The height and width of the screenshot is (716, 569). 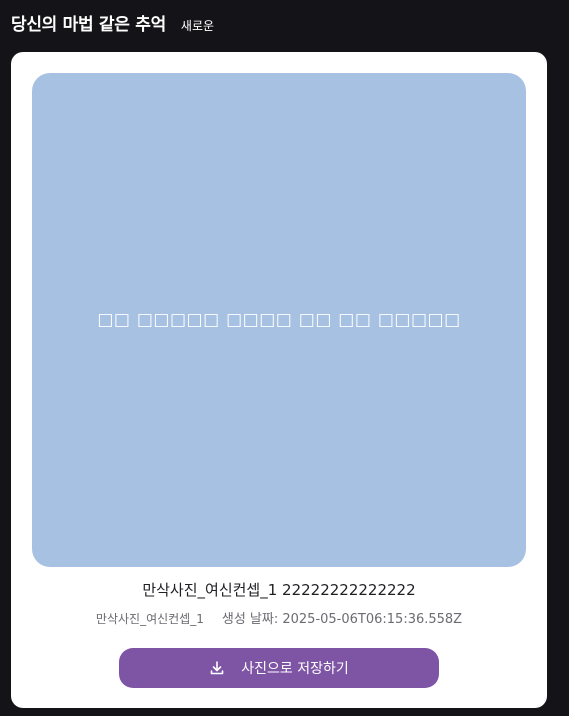 I want to click on photo-placeholder-text: □□ □□□□□ □□□□ □□ □□ □□□□□, so click(x=279, y=320).